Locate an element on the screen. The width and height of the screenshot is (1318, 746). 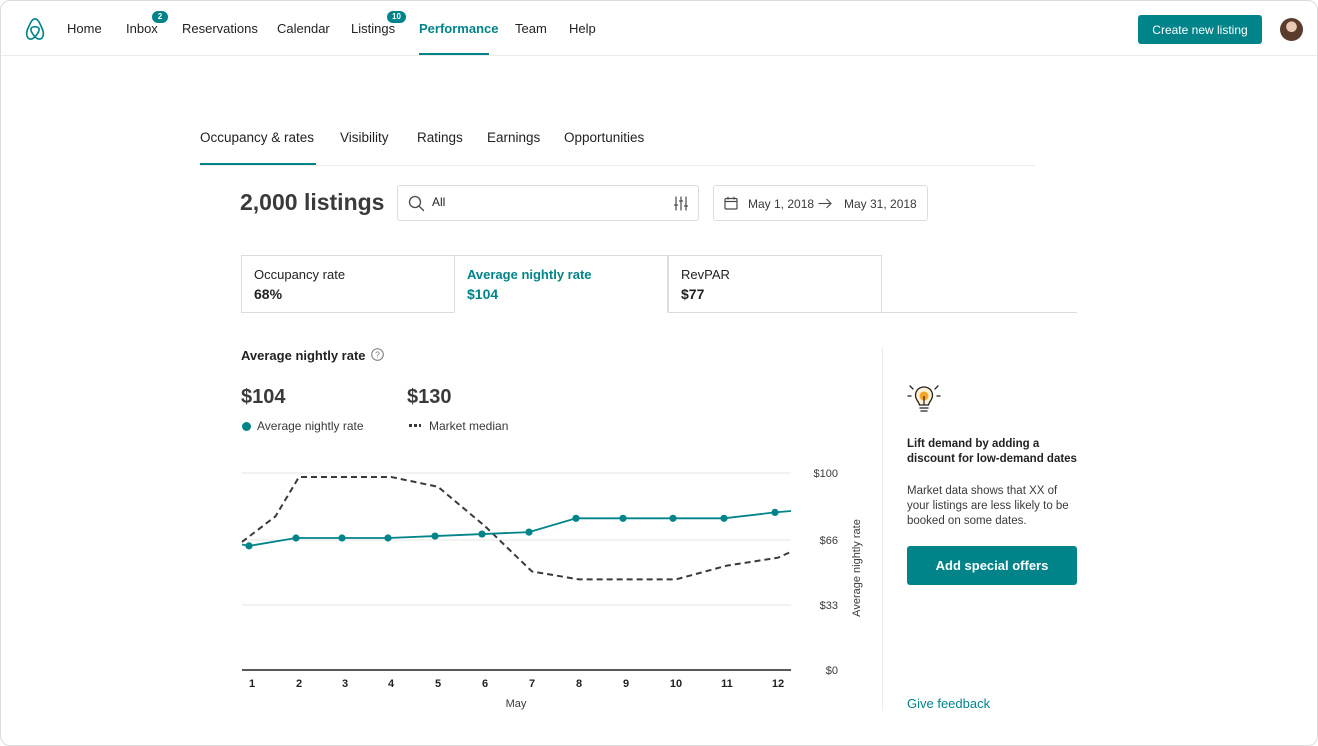
series-average-rate-line is located at coordinates (516, 528).